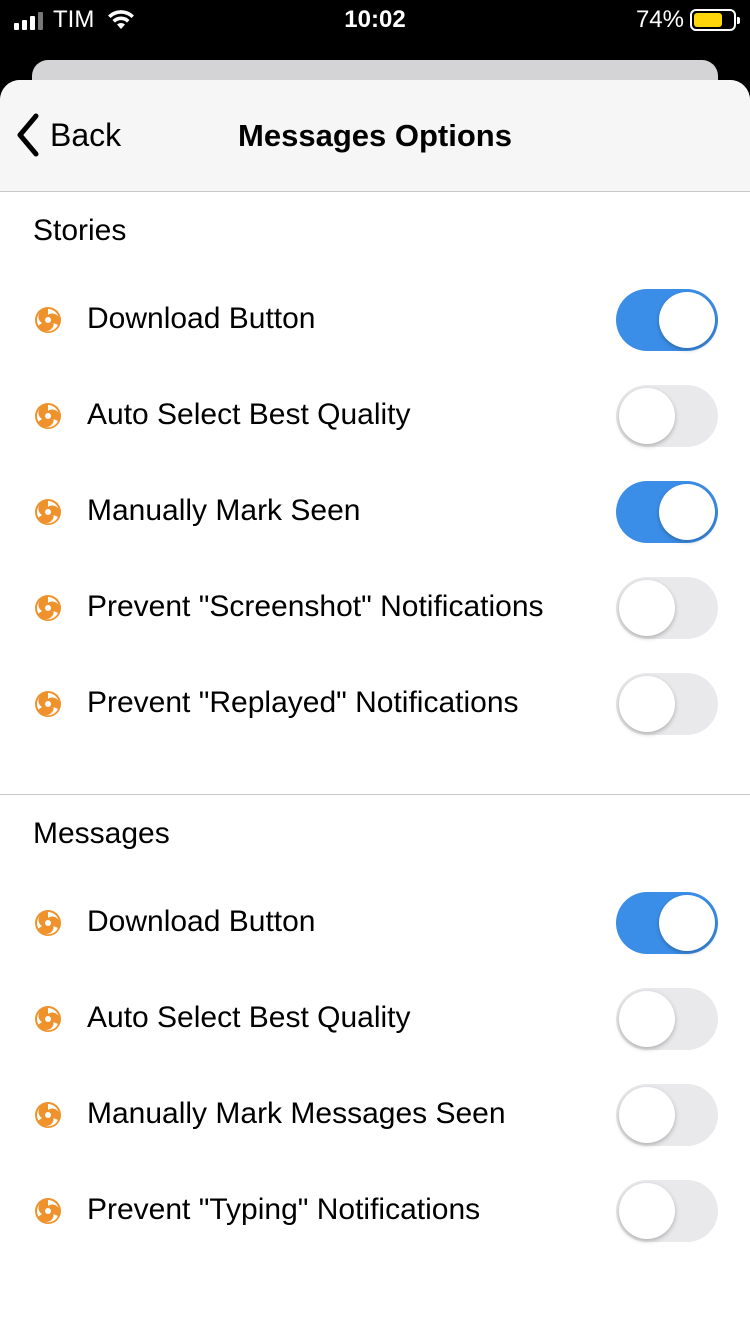 This screenshot has height=1334, width=750. I want to click on battery-icon, so click(715, 20).